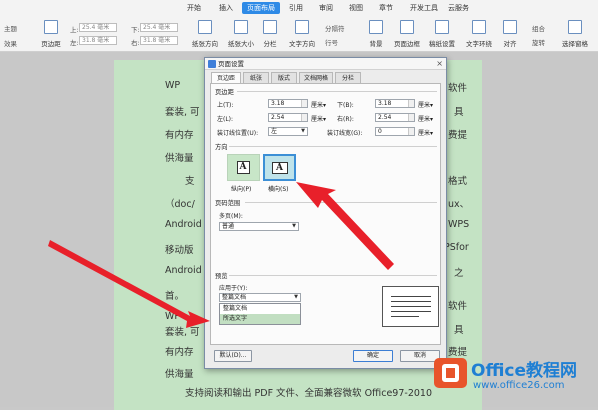  I want to click on ribbon-tabs: 开始 插入 页面布局 引用 审阅 视图 章节 开发工具 云服务, so click(299, 8).